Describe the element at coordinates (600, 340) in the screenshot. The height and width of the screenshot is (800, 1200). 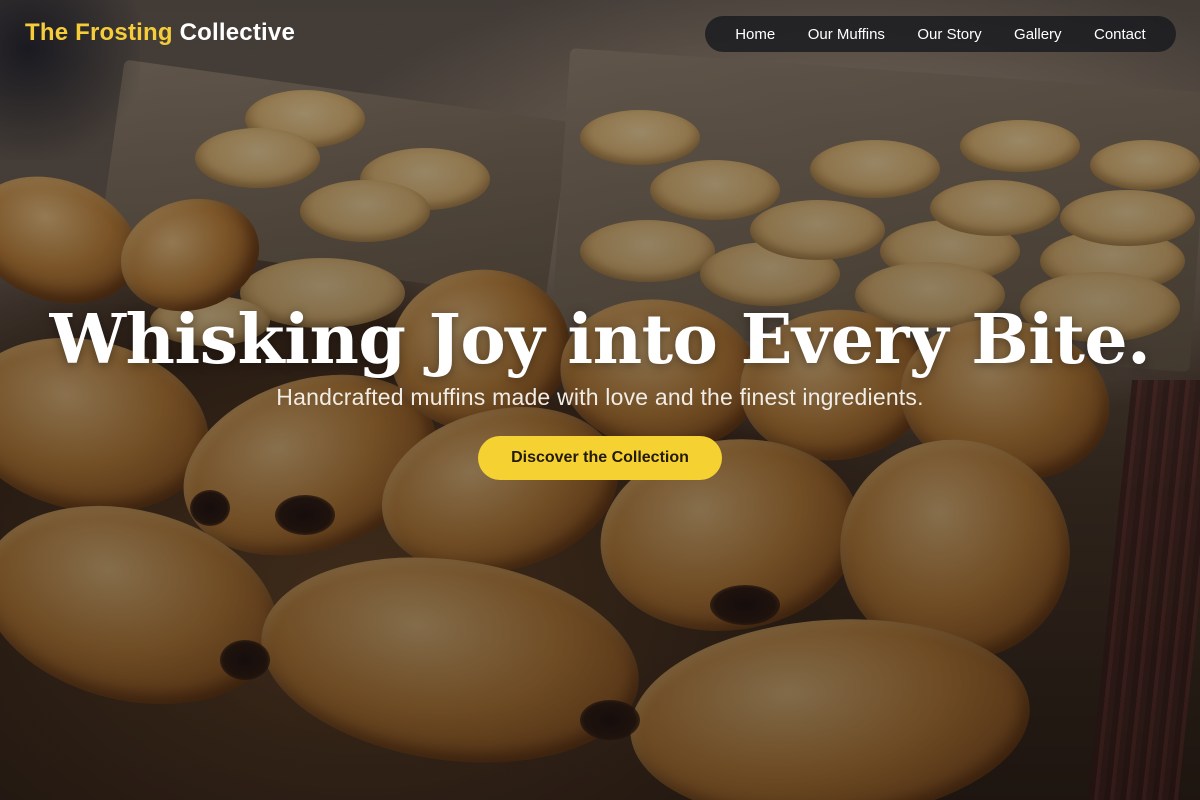
I see `hero-title: Whisking Joy into Every Bite.` at that location.